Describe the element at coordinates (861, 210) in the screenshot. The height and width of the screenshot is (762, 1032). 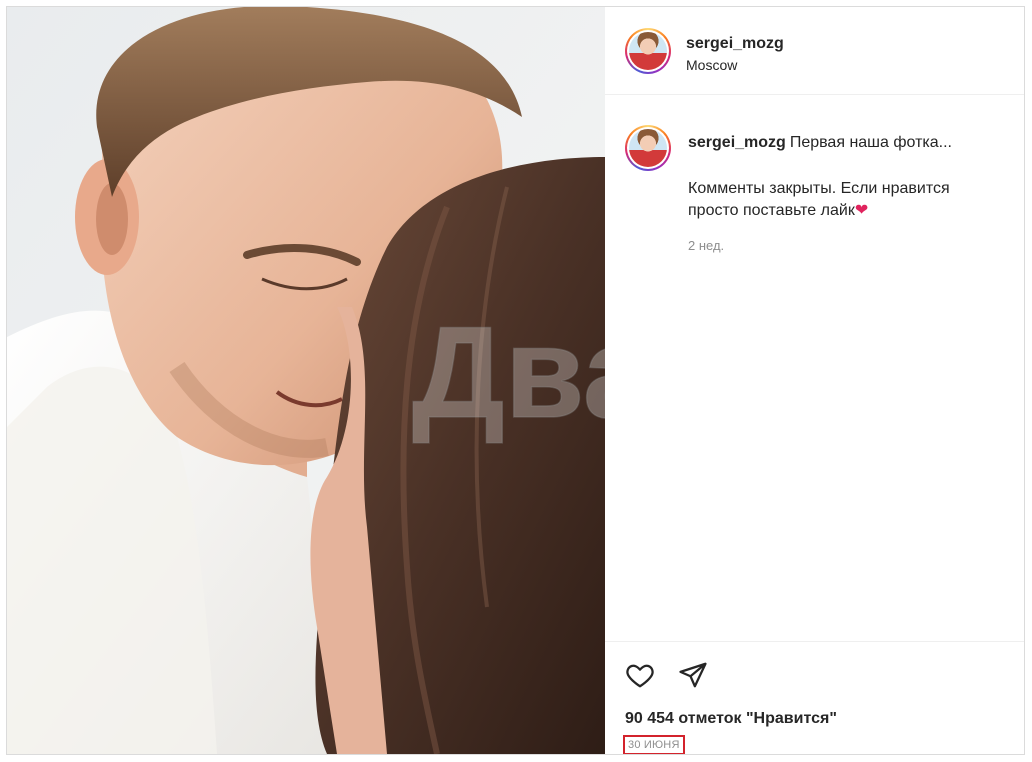
I see `red-heart-emoji-icon: ❤` at that location.